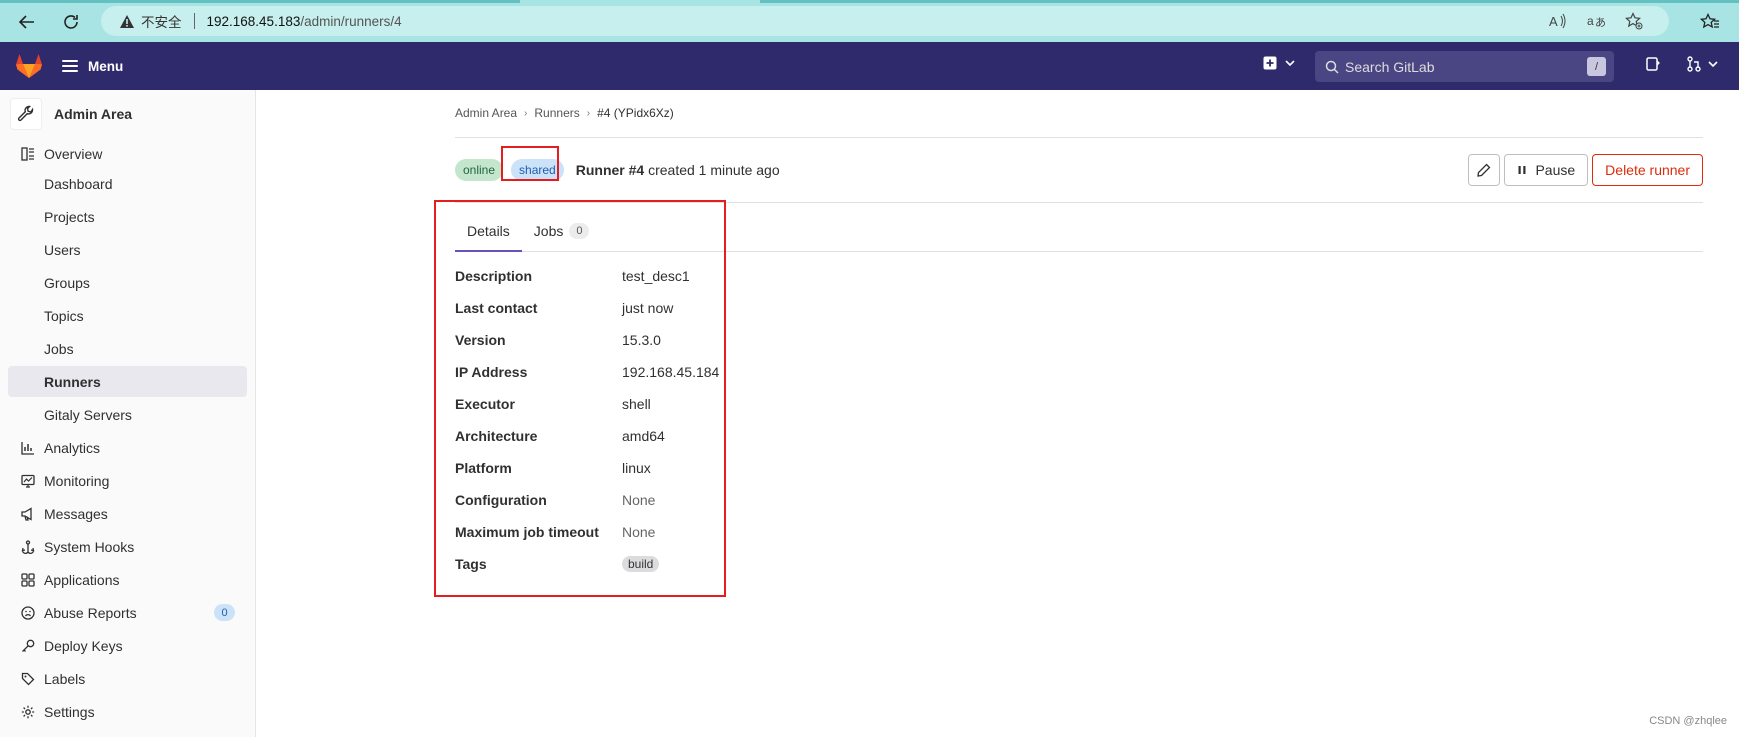  Describe the element at coordinates (62, 249) in the screenshot. I see `sidebar-item-label: Users` at that location.